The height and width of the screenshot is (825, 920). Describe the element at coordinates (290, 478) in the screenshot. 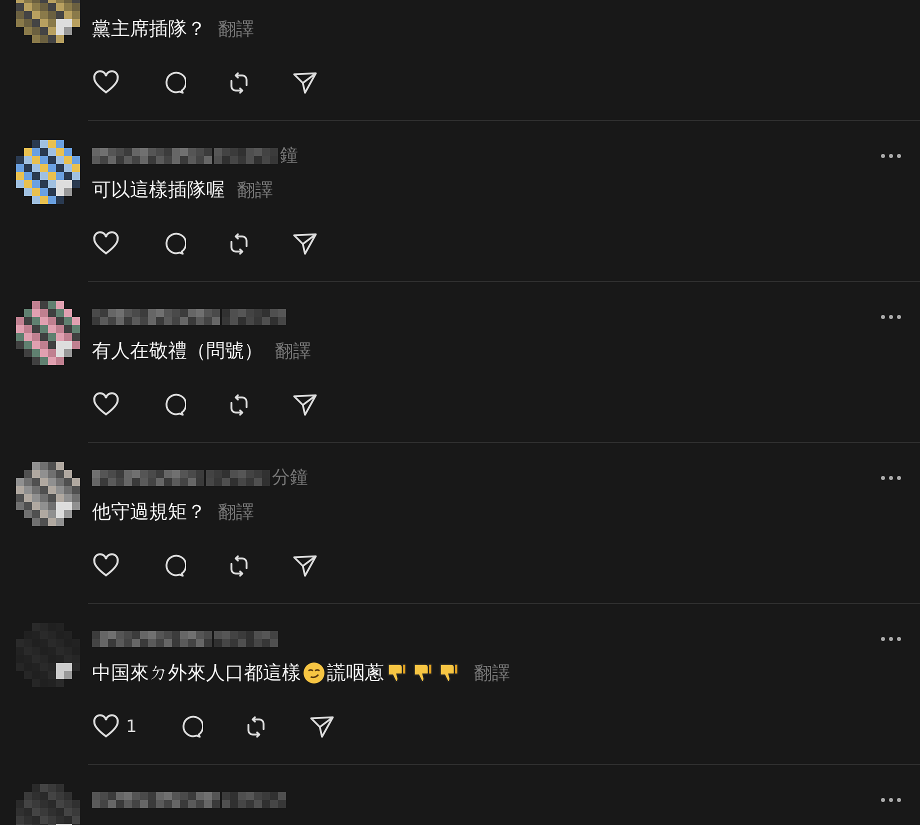

I see `time-text: 分鐘` at that location.